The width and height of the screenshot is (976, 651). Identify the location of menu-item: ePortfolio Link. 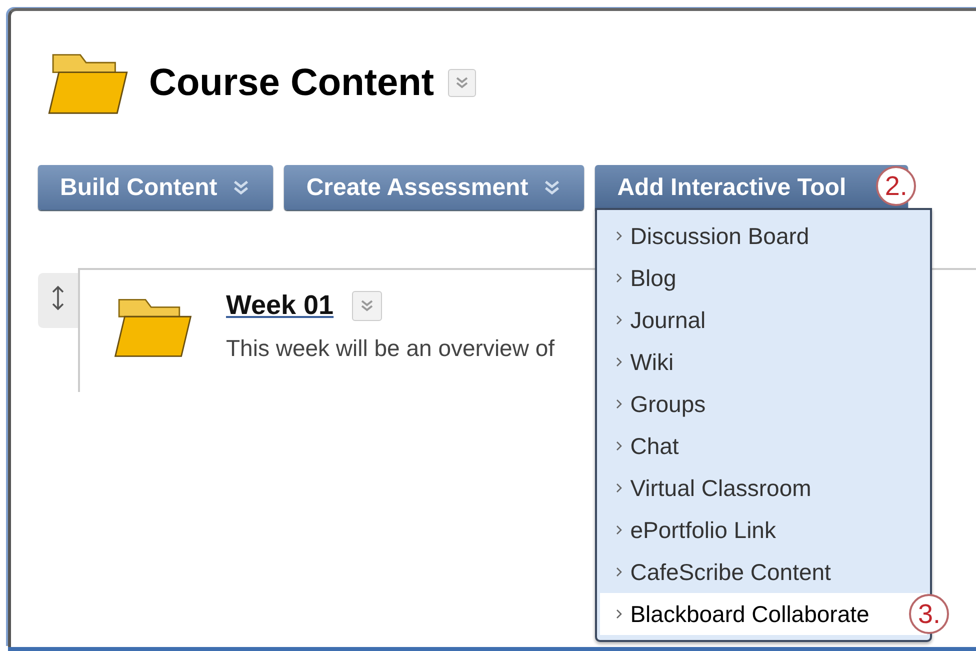
(764, 530).